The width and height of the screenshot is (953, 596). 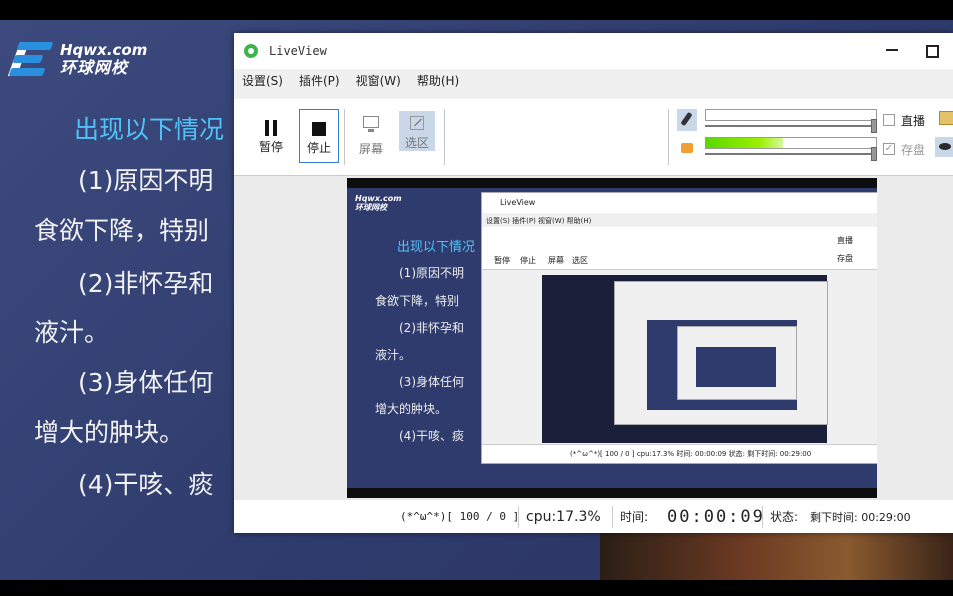 What do you see at coordinates (716, 516) in the screenshot?
I see `elapsed-time: 00:00:09` at bounding box center [716, 516].